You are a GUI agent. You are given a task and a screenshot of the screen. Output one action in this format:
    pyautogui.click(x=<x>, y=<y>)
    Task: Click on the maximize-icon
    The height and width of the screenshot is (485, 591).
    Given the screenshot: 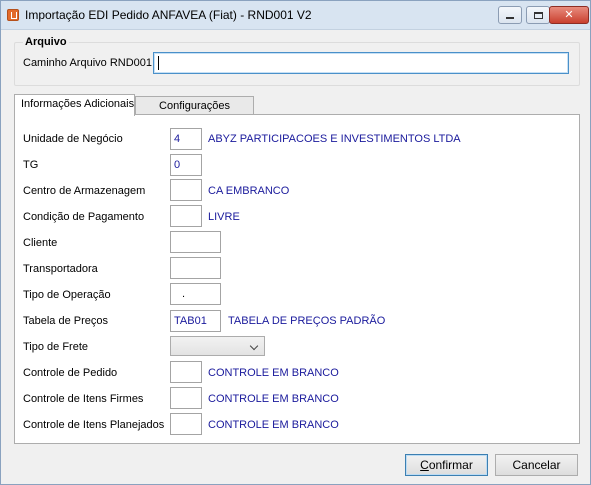 What is the action you would take?
    pyautogui.click(x=538, y=15)
    